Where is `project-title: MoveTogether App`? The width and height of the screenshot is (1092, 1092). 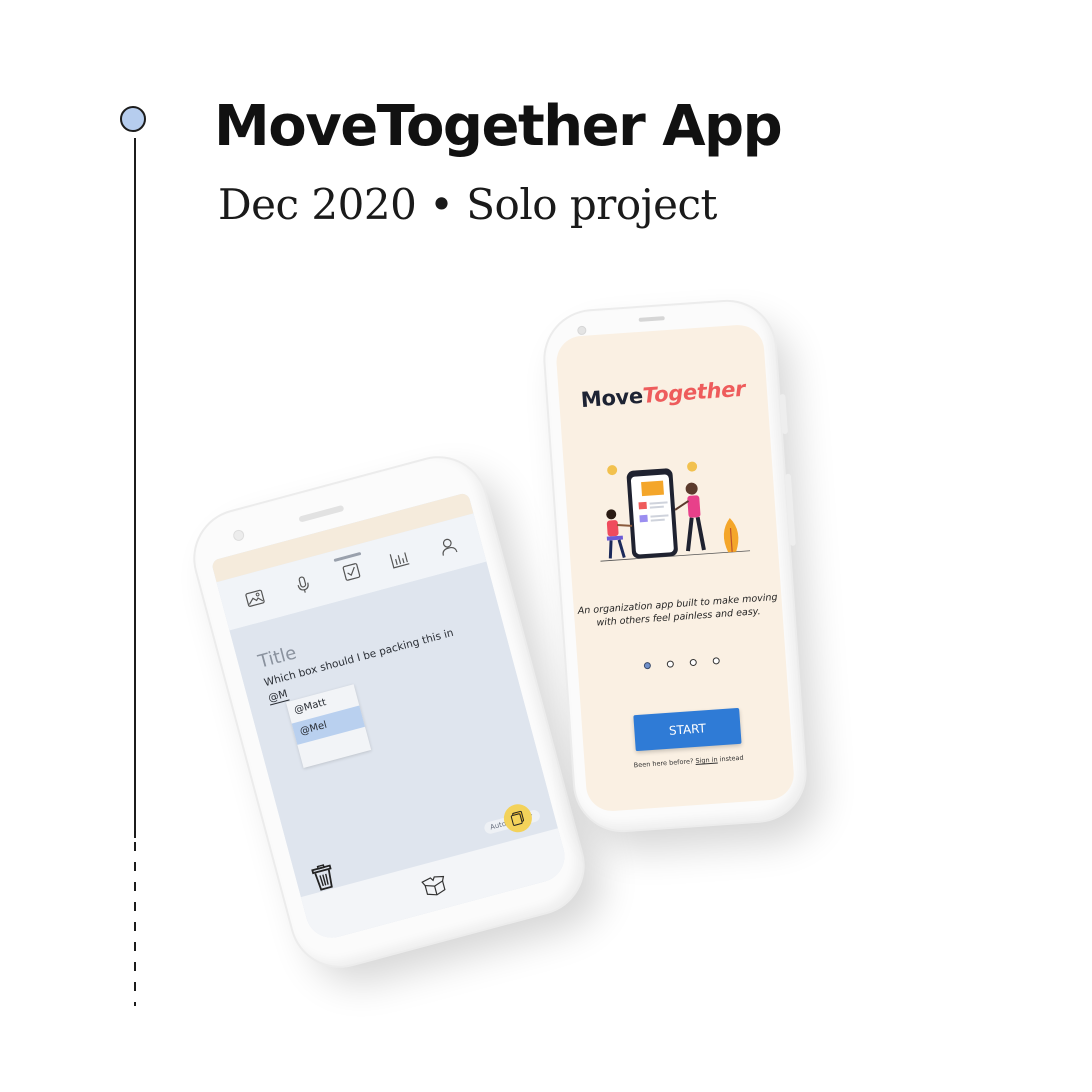 project-title: MoveTogether App is located at coordinates (498, 126).